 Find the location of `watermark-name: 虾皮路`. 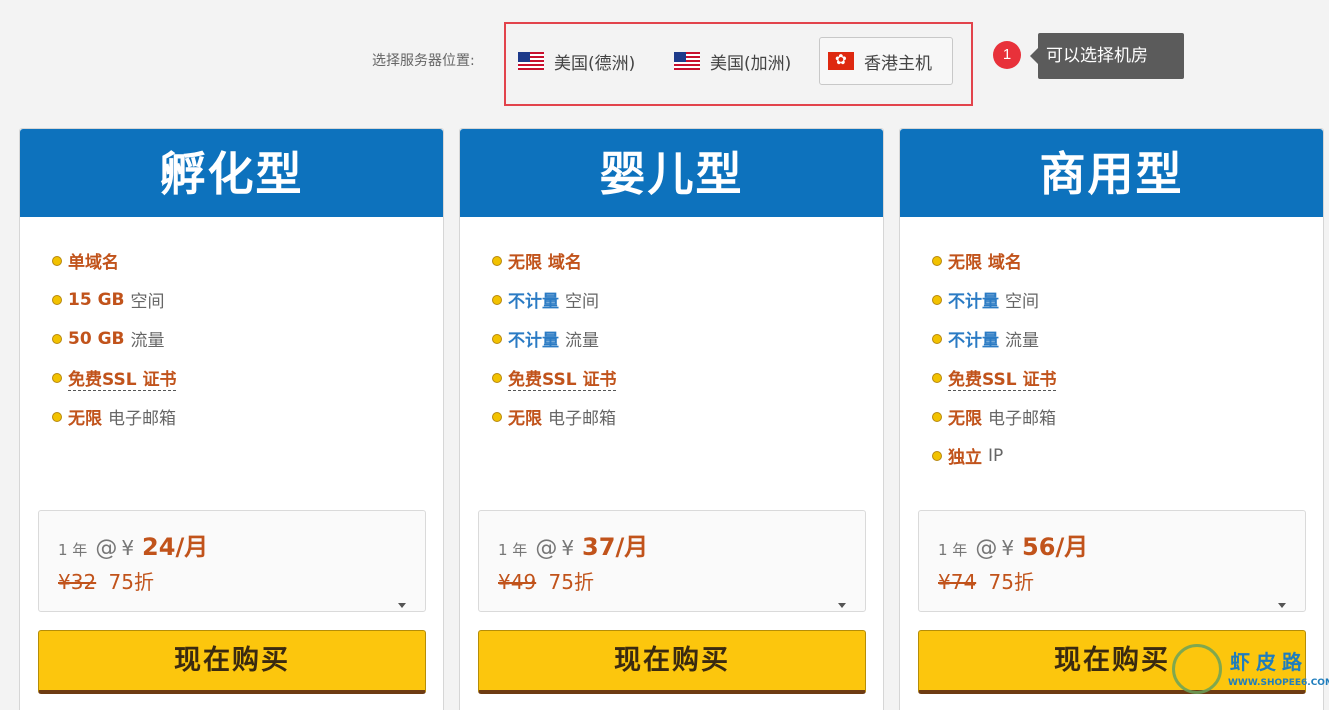

watermark-name: 虾皮路 is located at coordinates (1269, 662).